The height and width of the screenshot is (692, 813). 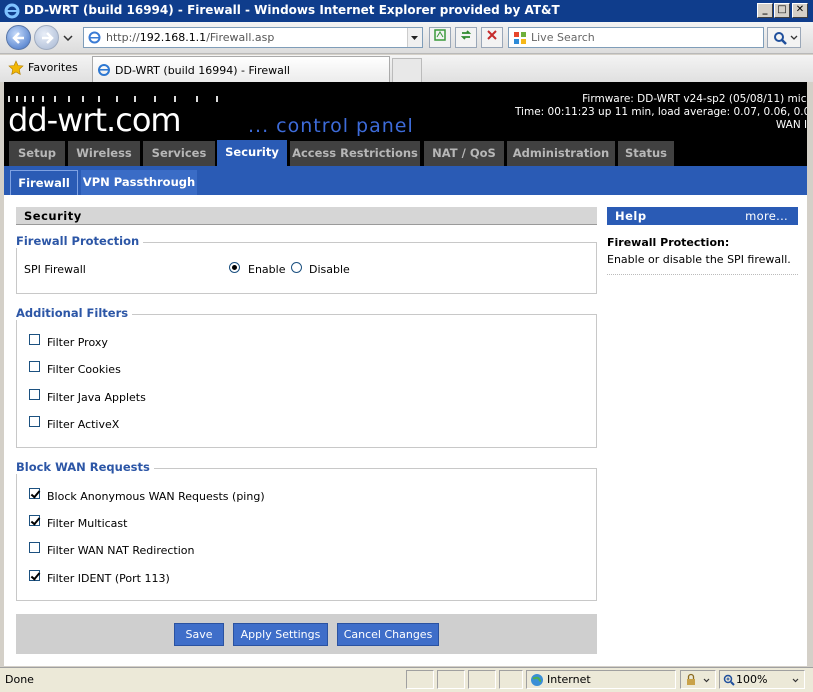 What do you see at coordinates (699, 259) in the screenshot?
I see `help-text: Enable or disable the SPI firewall.` at bounding box center [699, 259].